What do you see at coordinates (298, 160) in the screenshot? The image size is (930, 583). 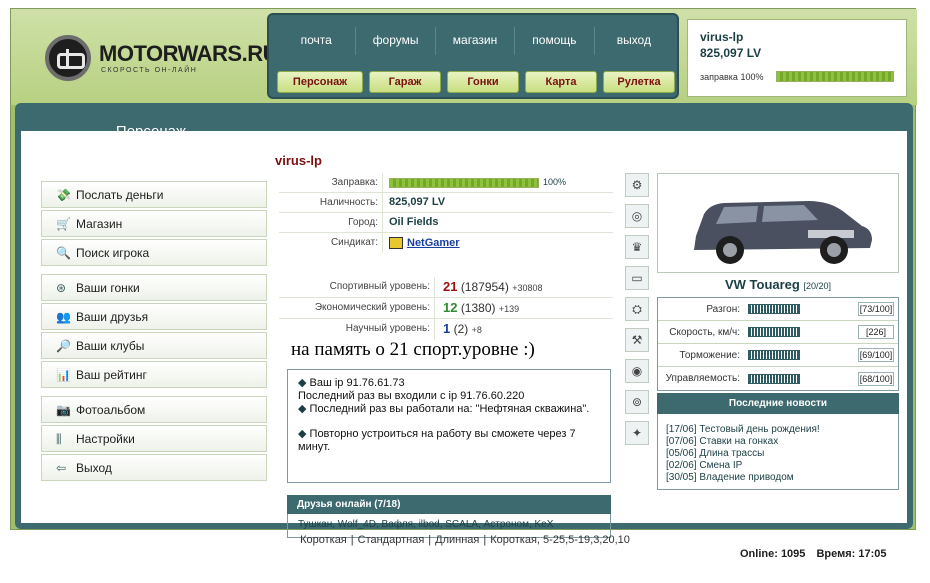 I see `character-name: virus-lp` at bounding box center [298, 160].